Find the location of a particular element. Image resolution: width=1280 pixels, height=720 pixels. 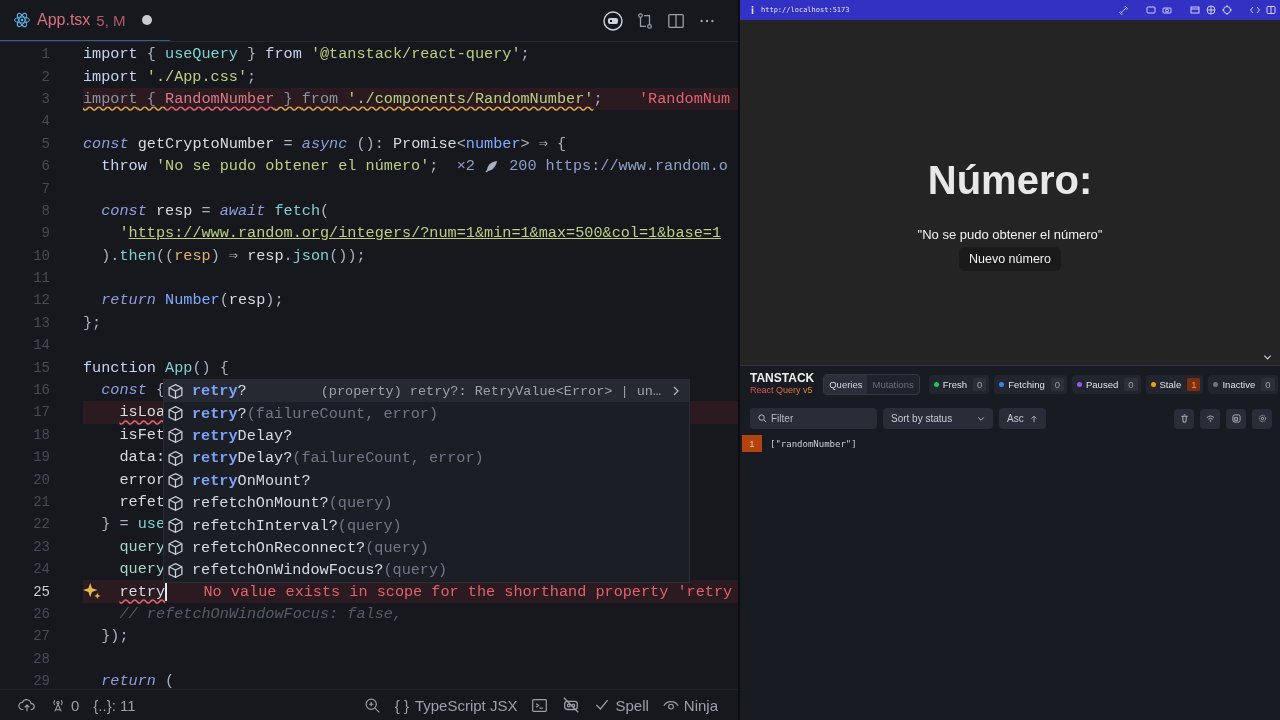

code-line: }; is located at coordinates (92, 322).